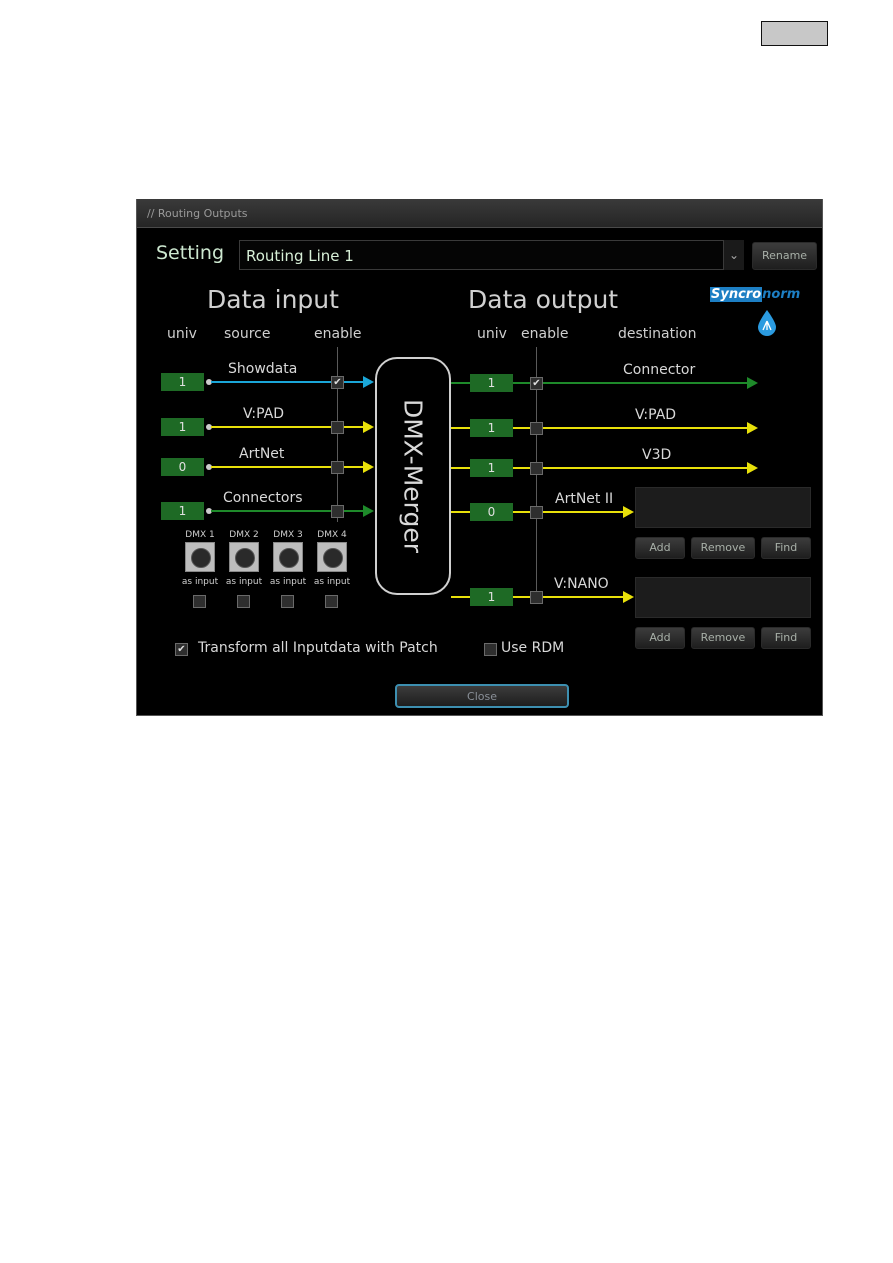  I want to click on window-title: // Routing Outputs, so click(197, 213).